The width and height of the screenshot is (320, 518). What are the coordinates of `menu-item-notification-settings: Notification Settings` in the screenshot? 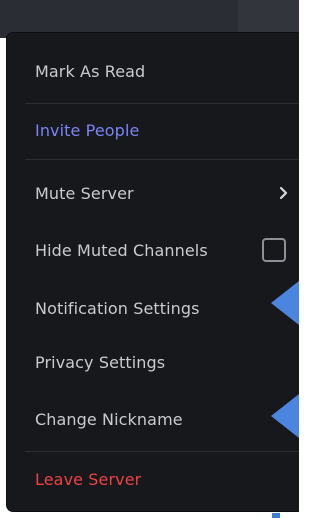 It's located at (153, 308).